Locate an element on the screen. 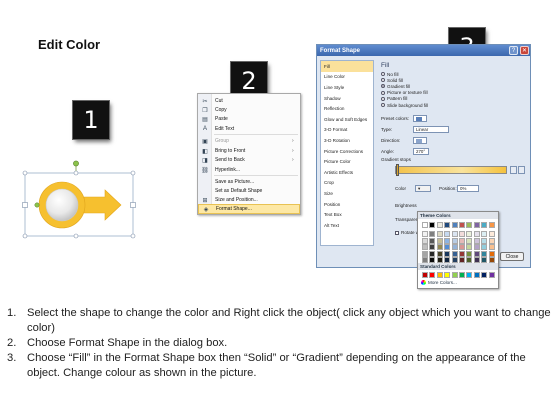 This screenshot has width=560, height=420. selected-shape is located at coordinates (79, 204).